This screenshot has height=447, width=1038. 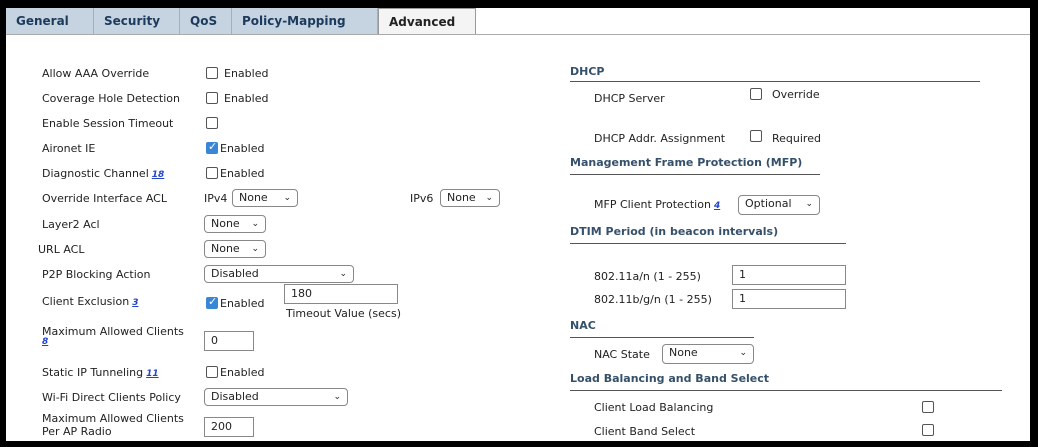 I want to click on coverage-hole-checkbox, so click(x=212, y=98).